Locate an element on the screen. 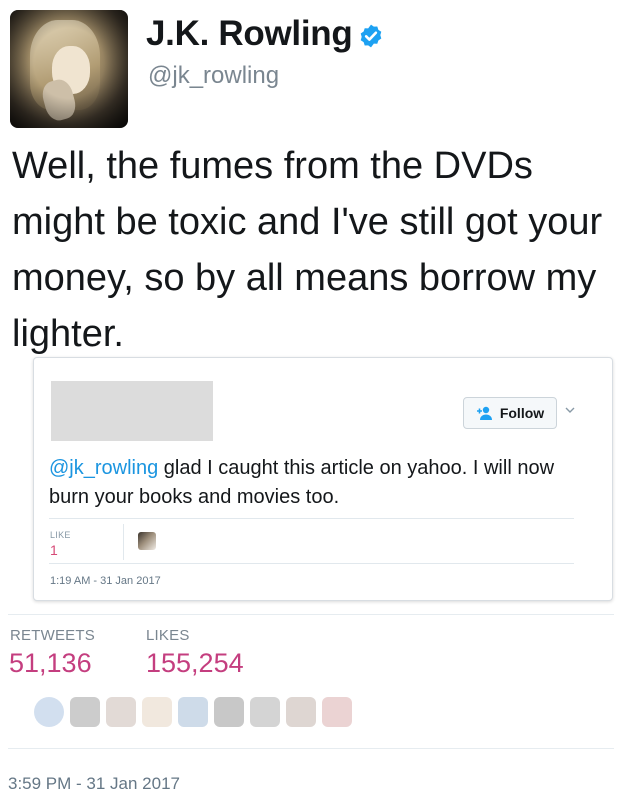  follow-button: Follow is located at coordinates (510, 413).